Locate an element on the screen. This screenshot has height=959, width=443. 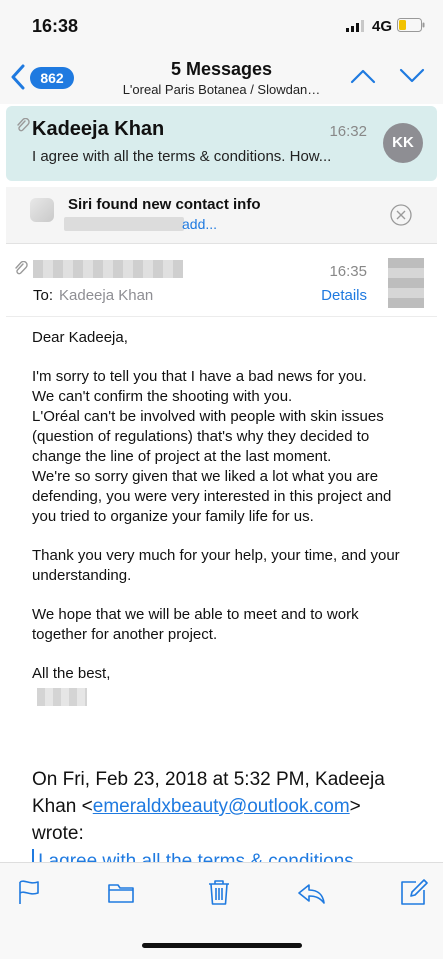
up-chevron-icon is located at coordinates (363, 76).